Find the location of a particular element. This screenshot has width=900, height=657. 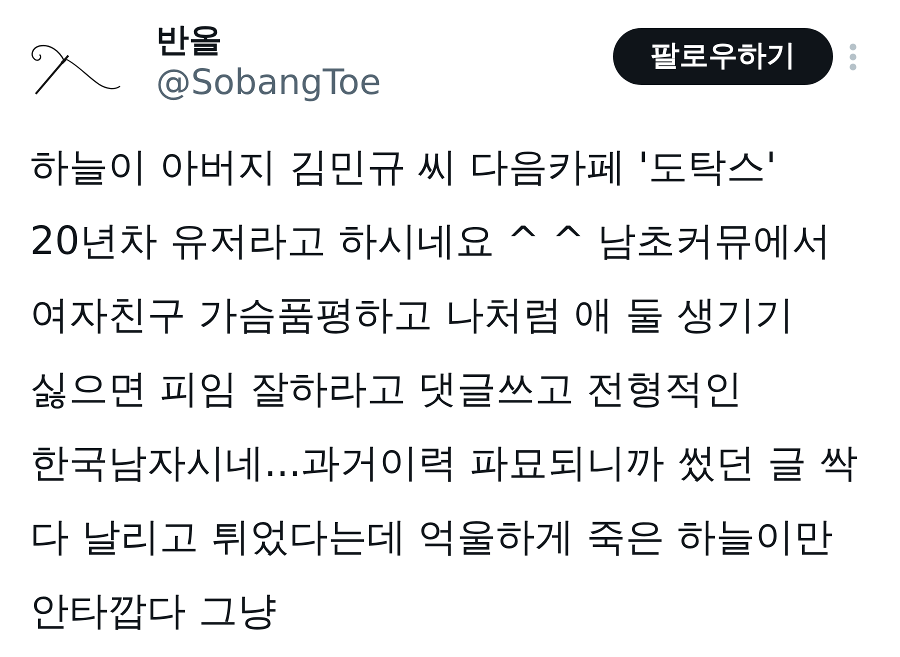

user-handle: @SobangToe is located at coordinates (269, 83).